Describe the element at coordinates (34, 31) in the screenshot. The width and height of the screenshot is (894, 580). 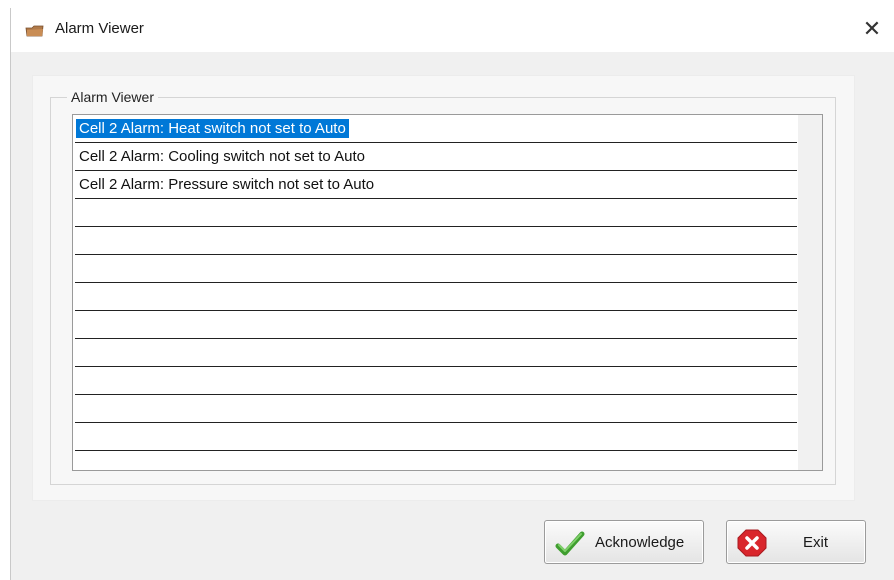
I see `folder-icon` at that location.